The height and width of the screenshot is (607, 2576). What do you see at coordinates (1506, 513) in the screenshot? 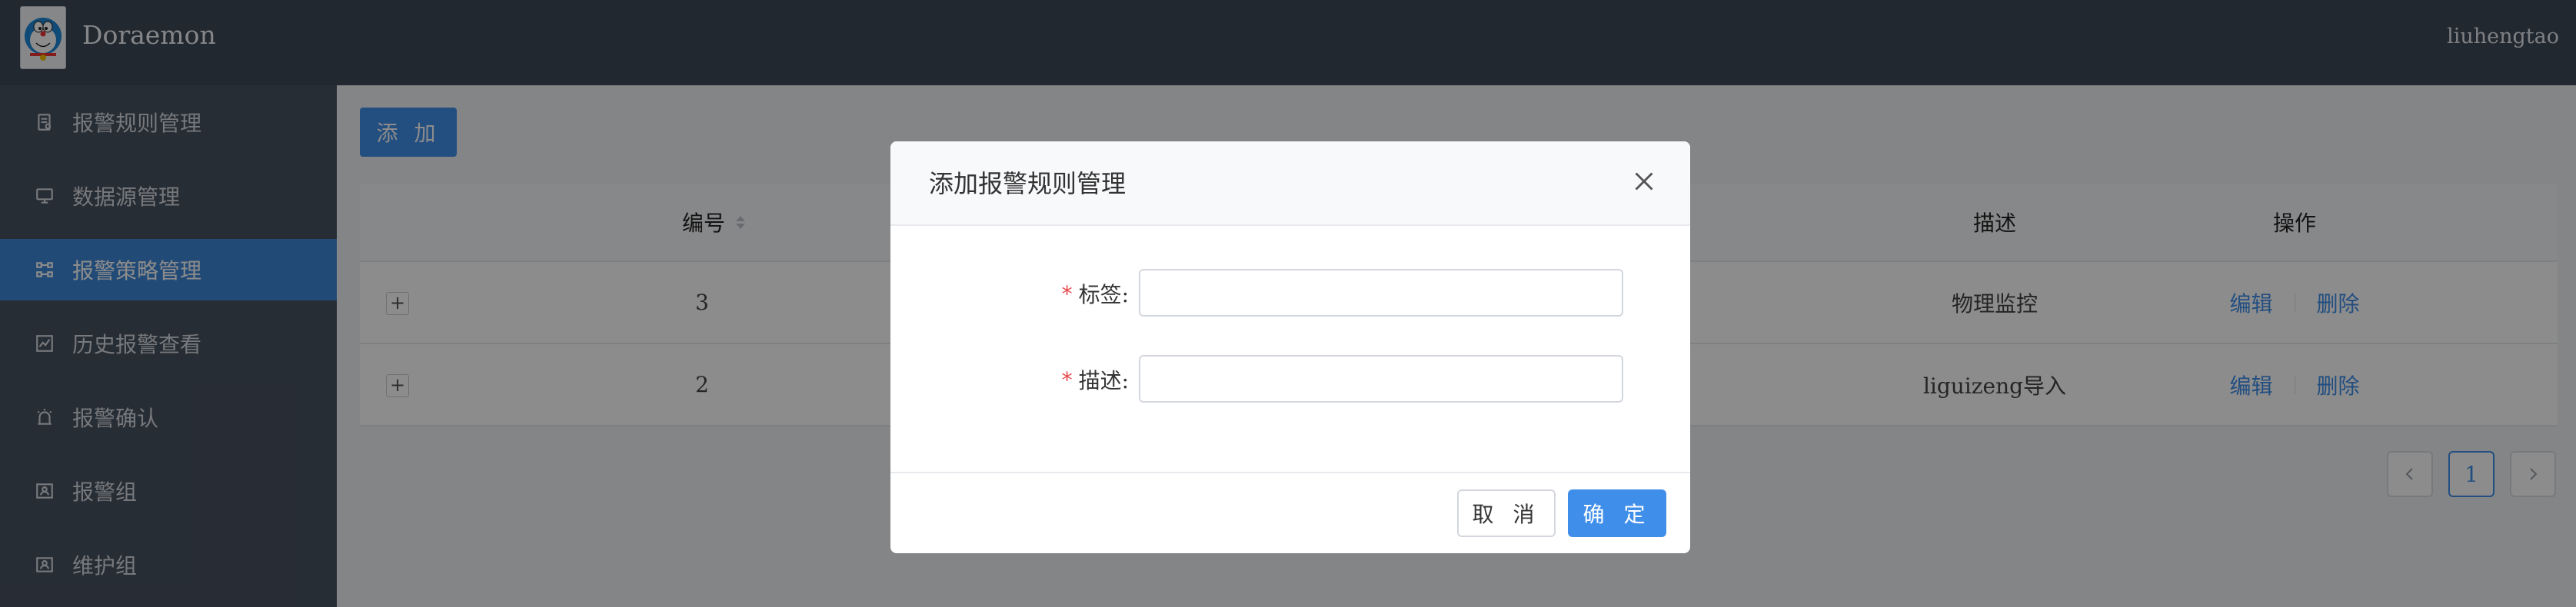
I see `cancel-button: 取 消` at bounding box center [1506, 513].